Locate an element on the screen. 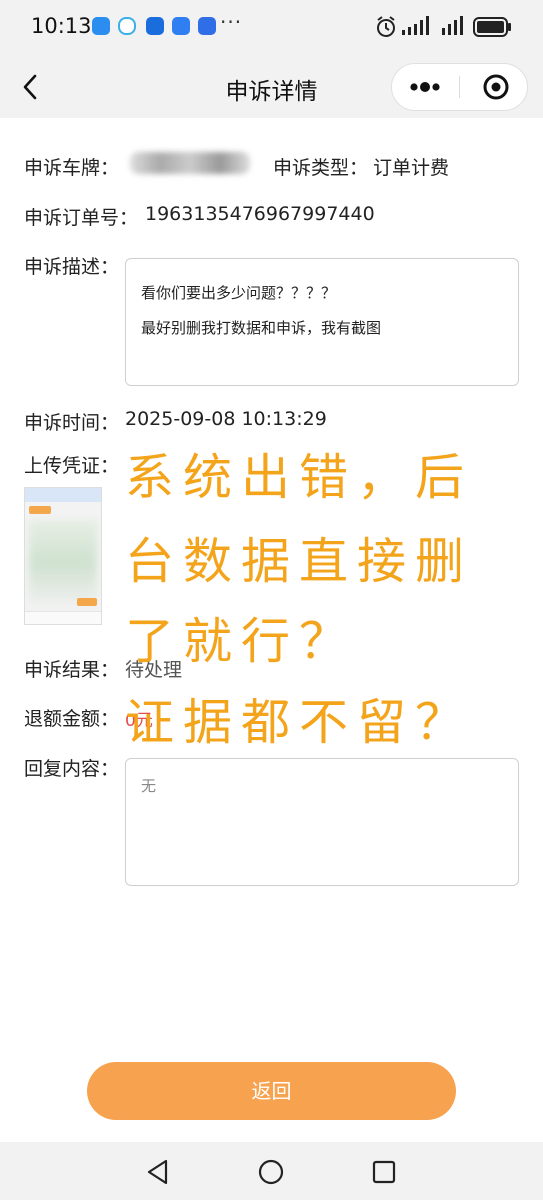 This screenshot has width=543, height=1200. time-value: 2025-09-08 10:13:29 is located at coordinates (226, 419).